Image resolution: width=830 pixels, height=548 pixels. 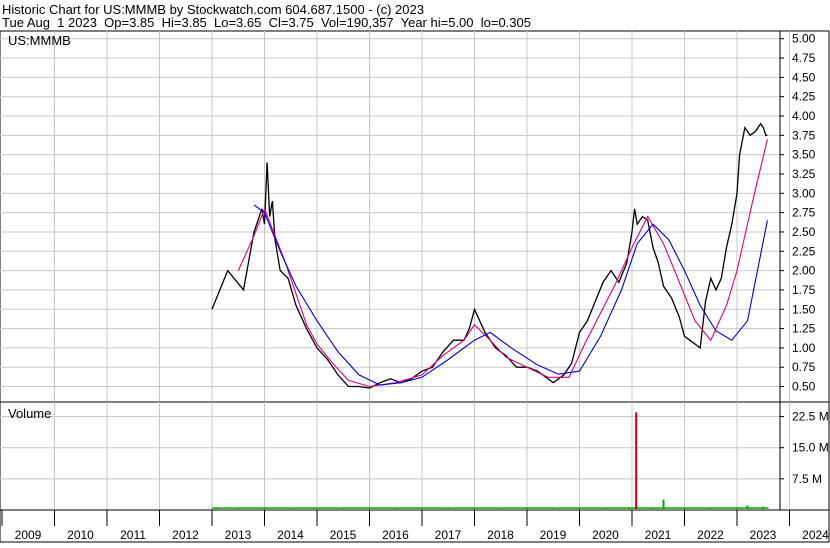 I want to click on year-label: 2015, so click(x=343, y=535).